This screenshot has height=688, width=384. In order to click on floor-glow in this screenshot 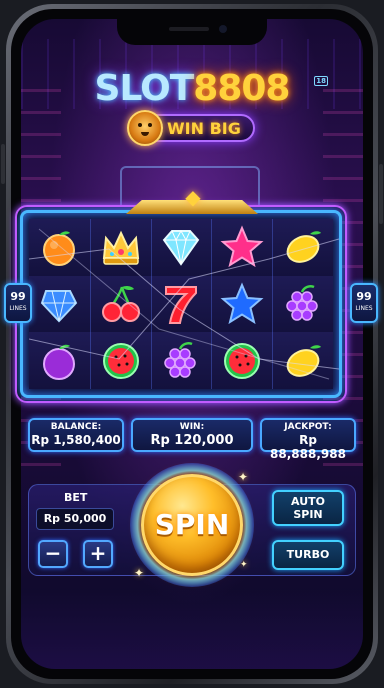, I will do `click(192, 629)`.